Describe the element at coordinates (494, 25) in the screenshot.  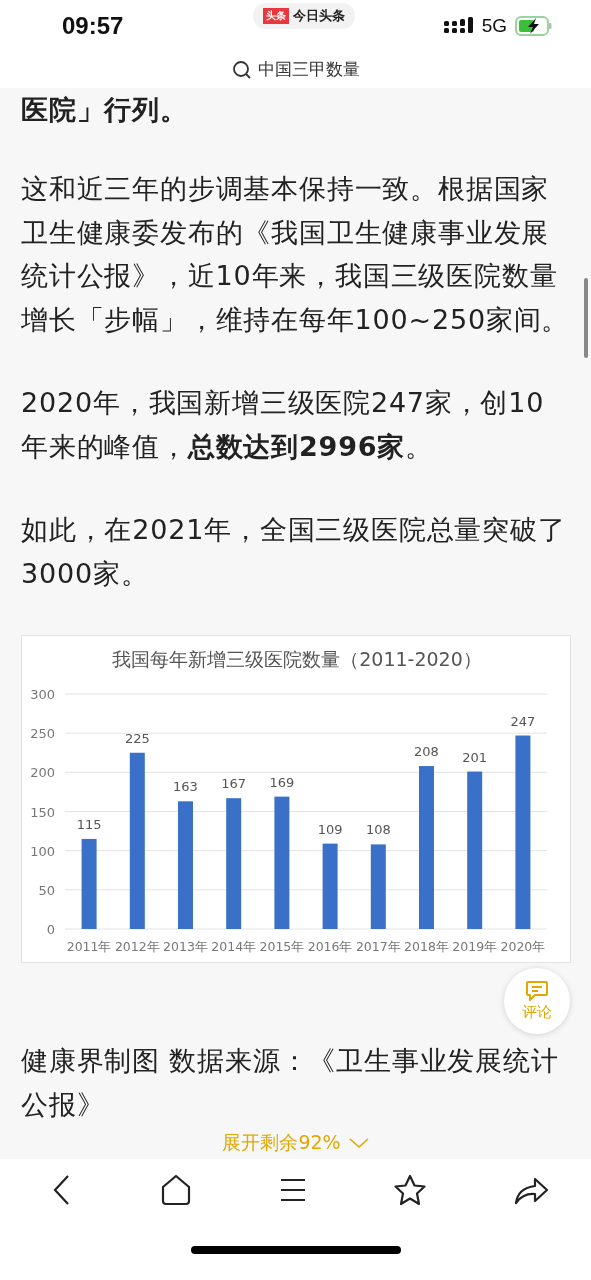
I see `network-label: 5G` at that location.